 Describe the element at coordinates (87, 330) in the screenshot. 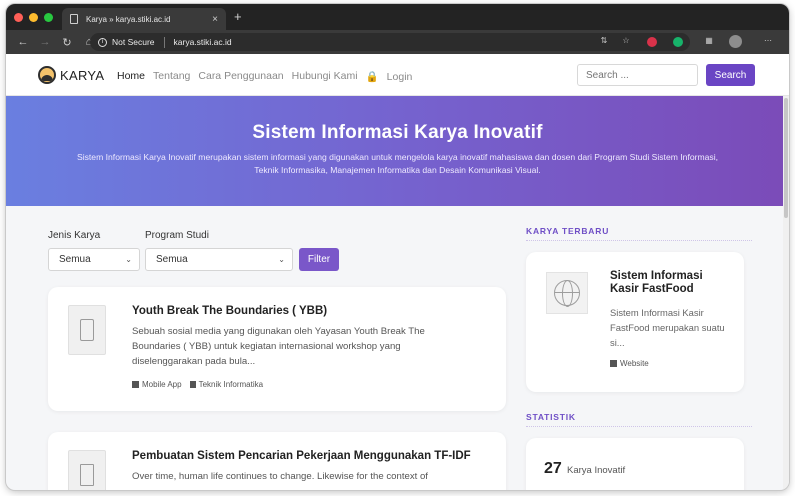

I see `mobile-app-icon` at that location.